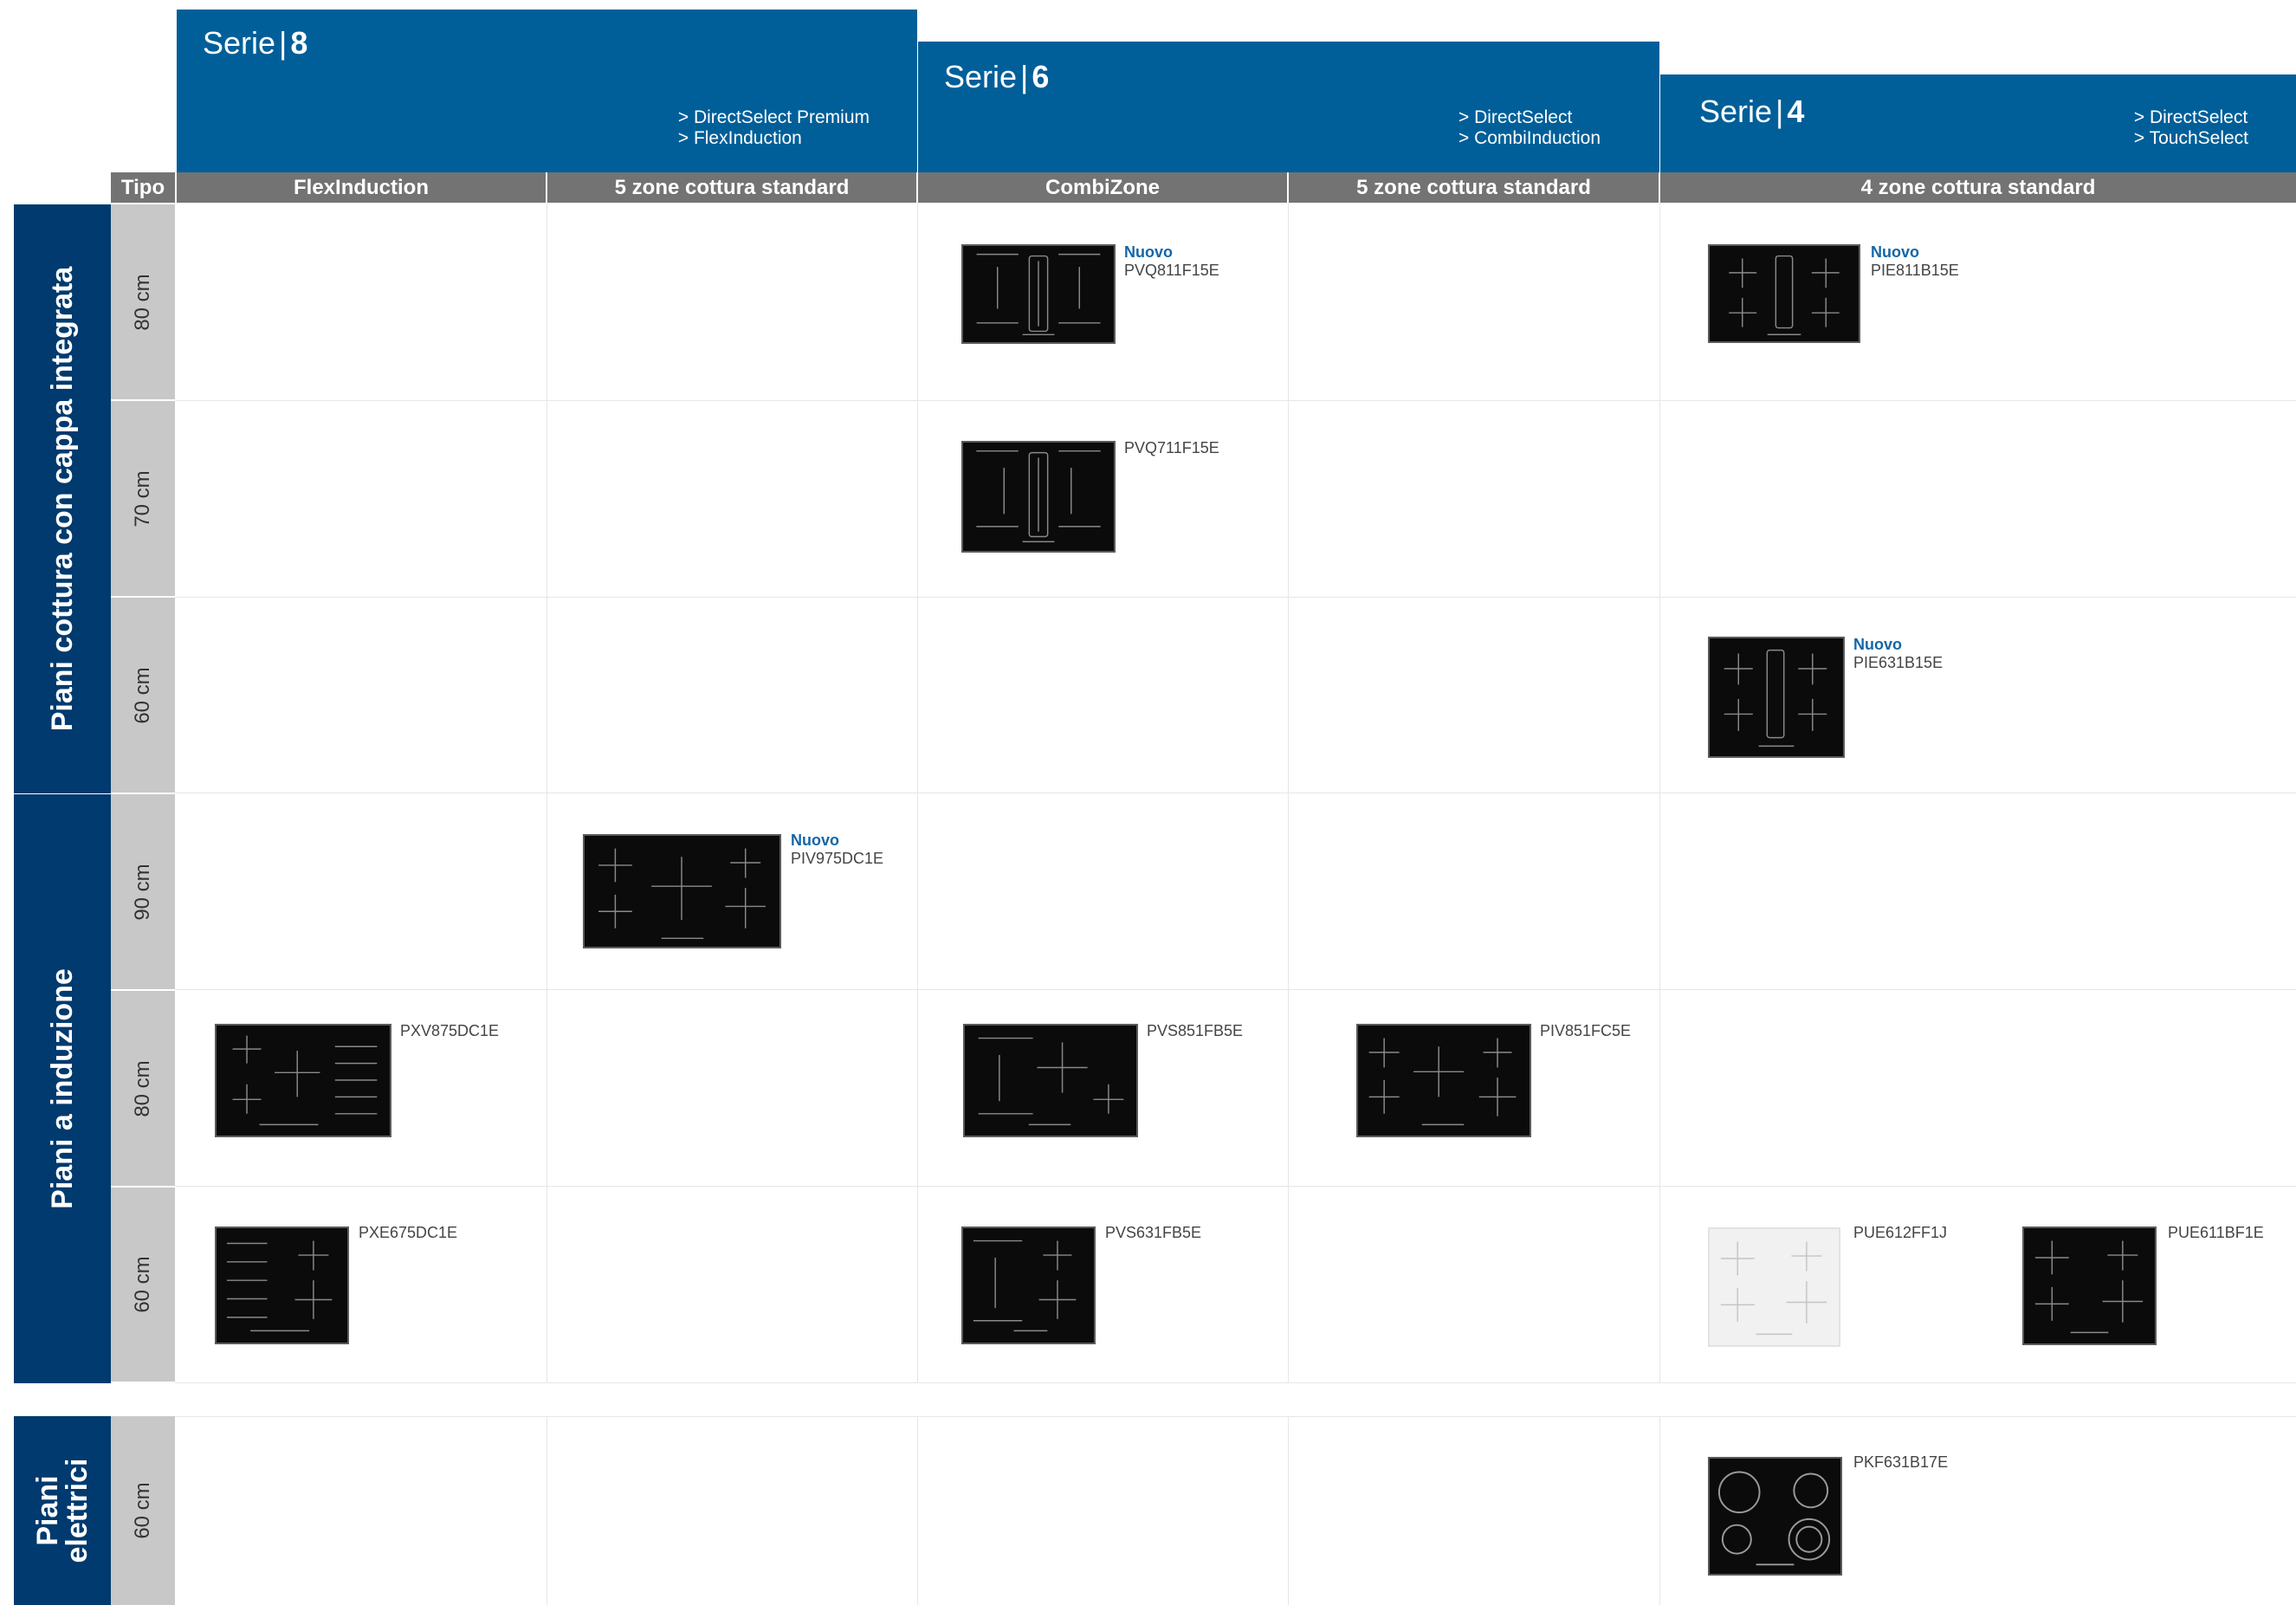 The height and width of the screenshot is (1605, 2296). What do you see at coordinates (2190, 138) in the screenshot?
I see `series-4-feature: > TouchSelect` at bounding box center [2190, 138].